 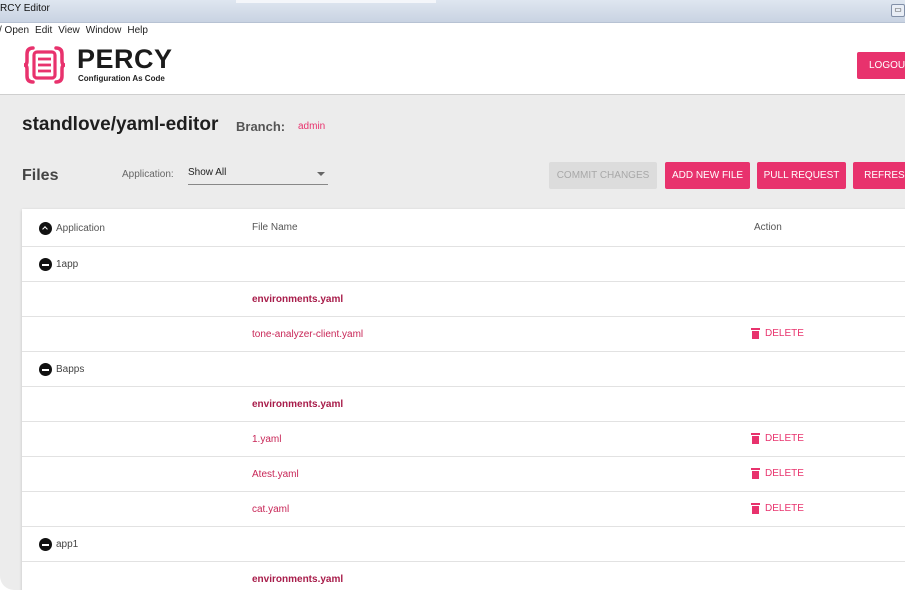 I want to click on table-row: Atest.yaml DELETE, so click(x=463, y=474).